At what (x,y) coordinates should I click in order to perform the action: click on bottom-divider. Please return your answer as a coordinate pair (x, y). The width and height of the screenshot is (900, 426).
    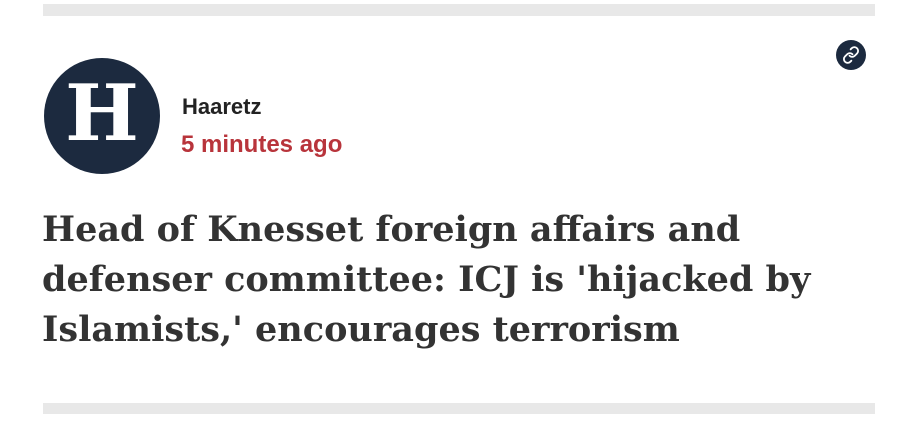
    Looking at the image, I should click on (459, 408).